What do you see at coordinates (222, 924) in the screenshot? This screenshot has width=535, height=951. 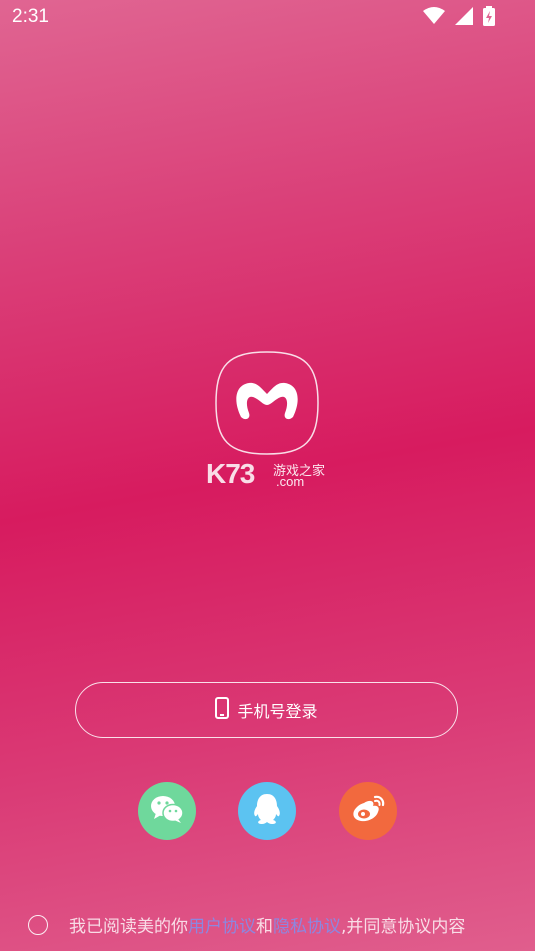 I see `user-agreement-link: 用户协议` at bounding box center [222, 924].